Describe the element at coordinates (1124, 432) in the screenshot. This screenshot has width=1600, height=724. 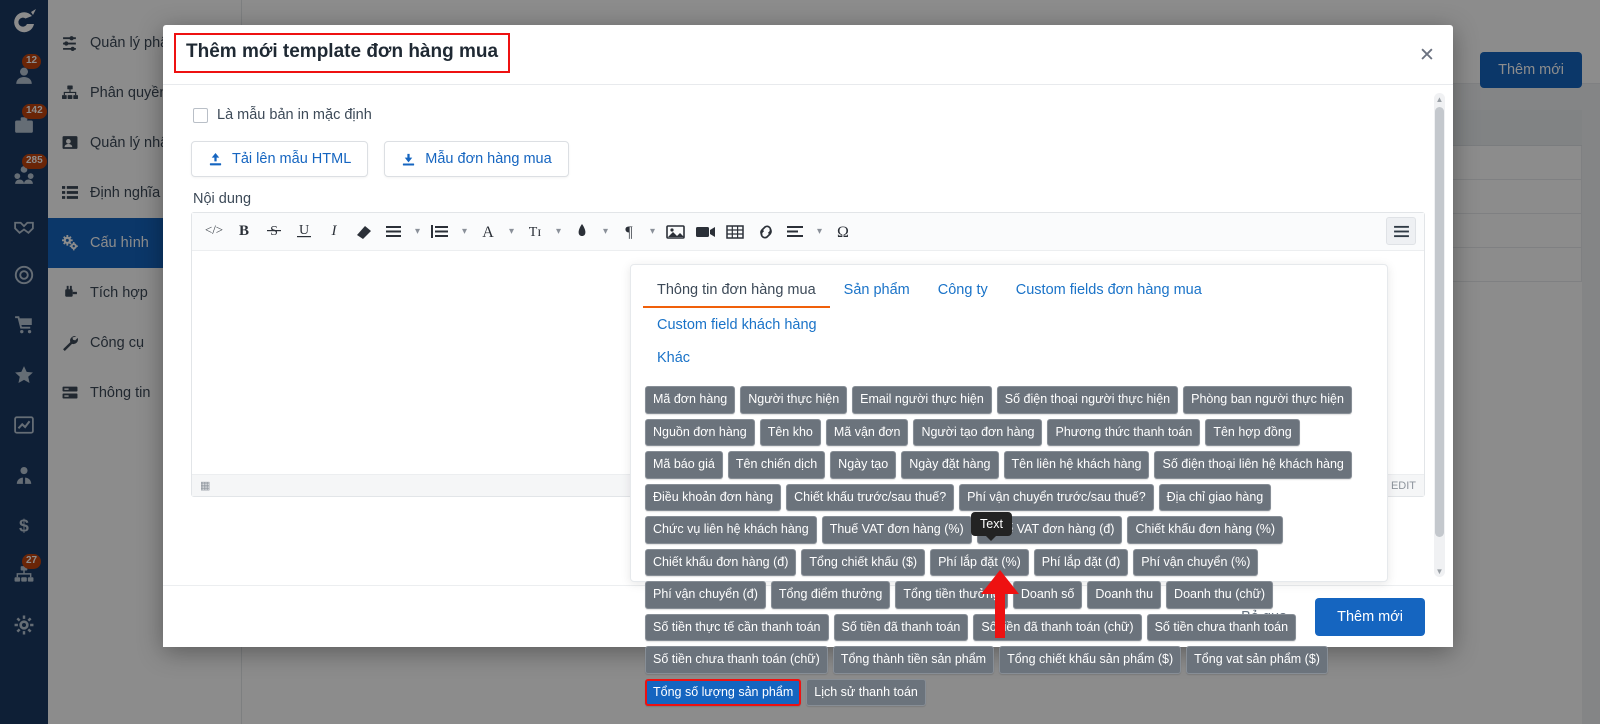
I see `merge-field-tag: Phương thức thanh toán` at that location.